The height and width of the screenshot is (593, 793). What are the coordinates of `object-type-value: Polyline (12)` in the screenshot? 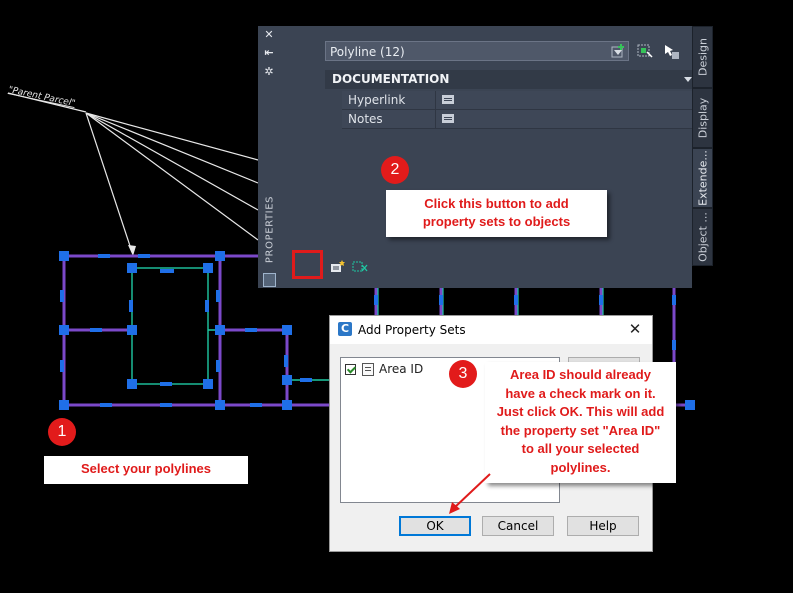 It's located at (367, 52).